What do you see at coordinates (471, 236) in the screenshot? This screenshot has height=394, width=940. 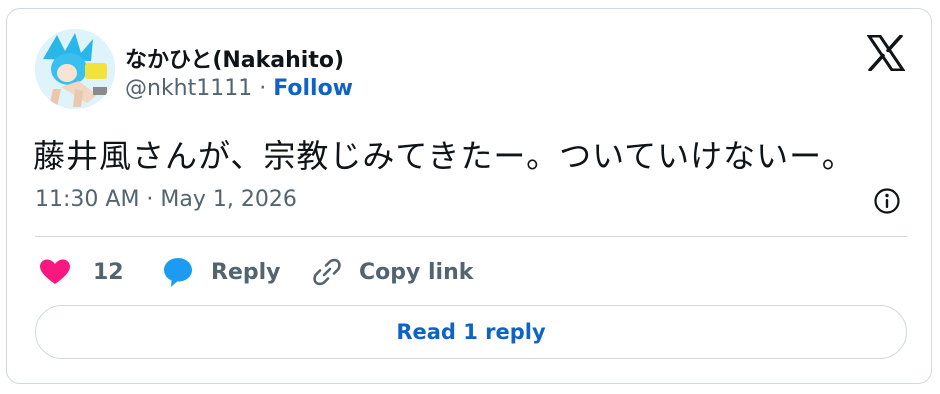 I see `divider` at bounding box center [471, 236].